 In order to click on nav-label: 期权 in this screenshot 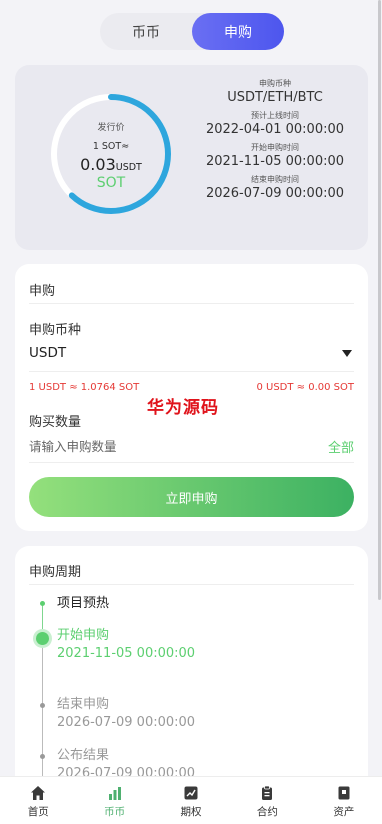, I will do `click(191, 812)`.